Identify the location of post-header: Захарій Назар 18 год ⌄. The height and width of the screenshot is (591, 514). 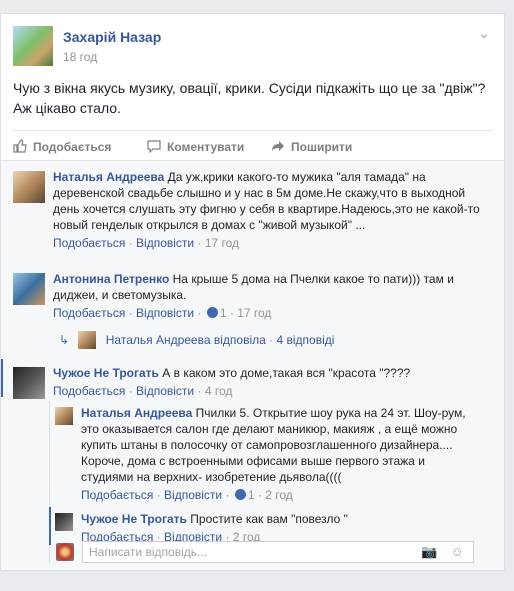
(252, 48).